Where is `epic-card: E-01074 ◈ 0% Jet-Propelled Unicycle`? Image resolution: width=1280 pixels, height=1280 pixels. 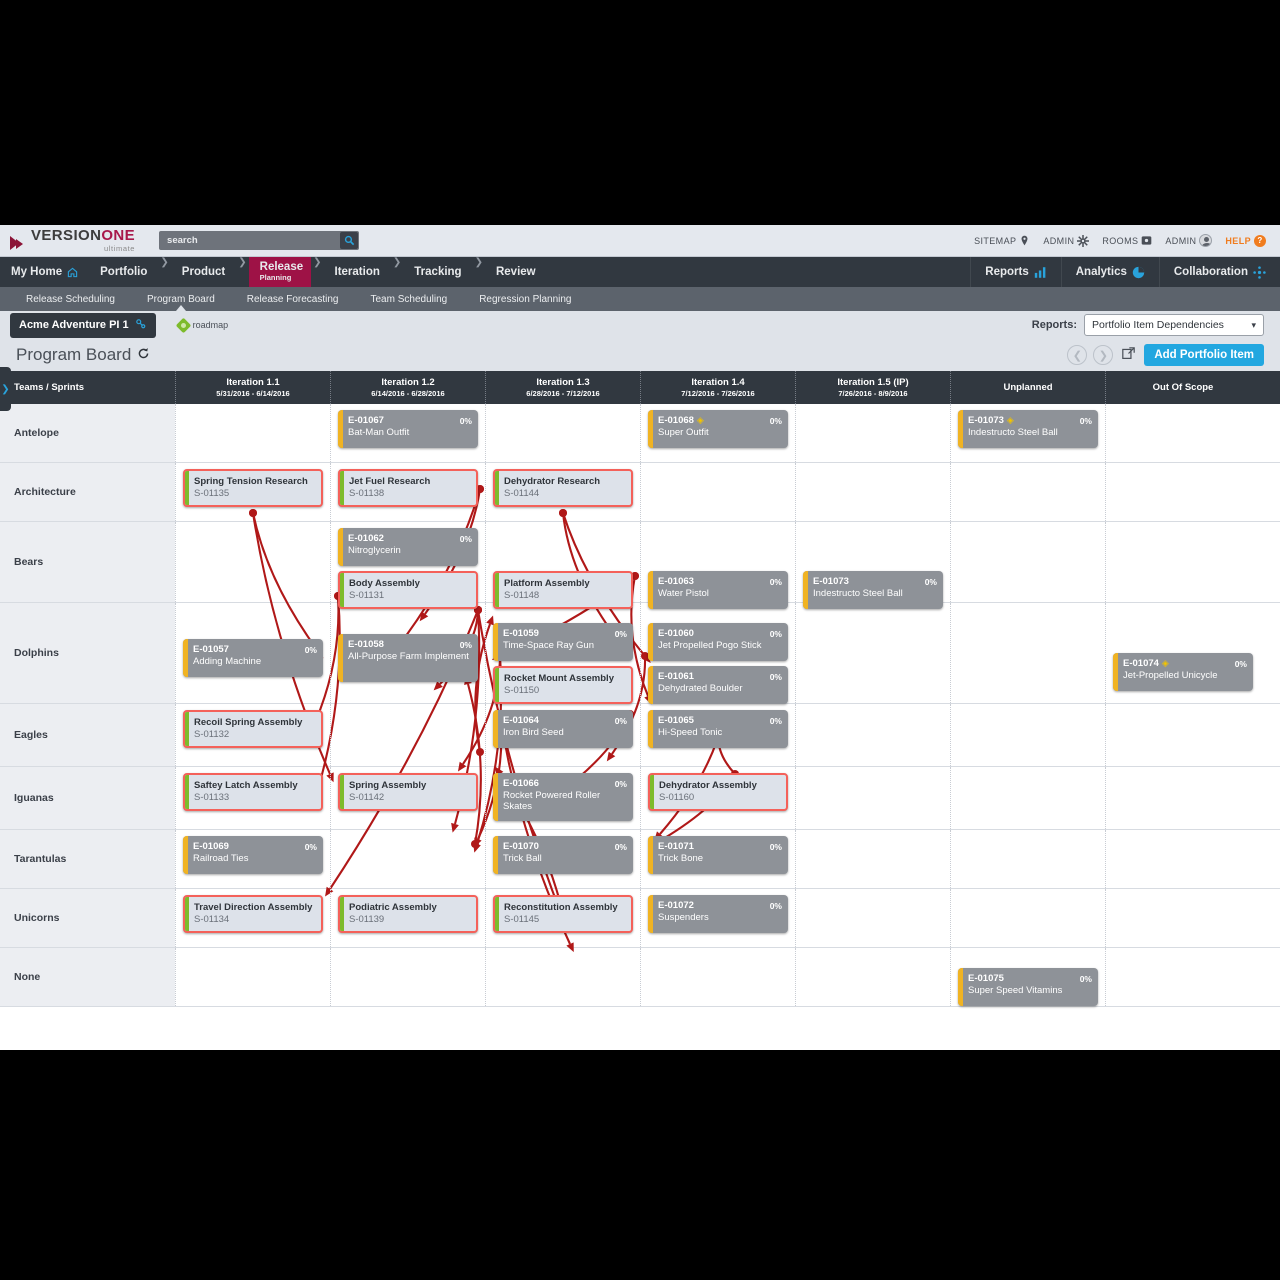
epic-card: E-01074 ◈ 0% Jet-Propelled Unicycle is located at coordinates (1183, 672).